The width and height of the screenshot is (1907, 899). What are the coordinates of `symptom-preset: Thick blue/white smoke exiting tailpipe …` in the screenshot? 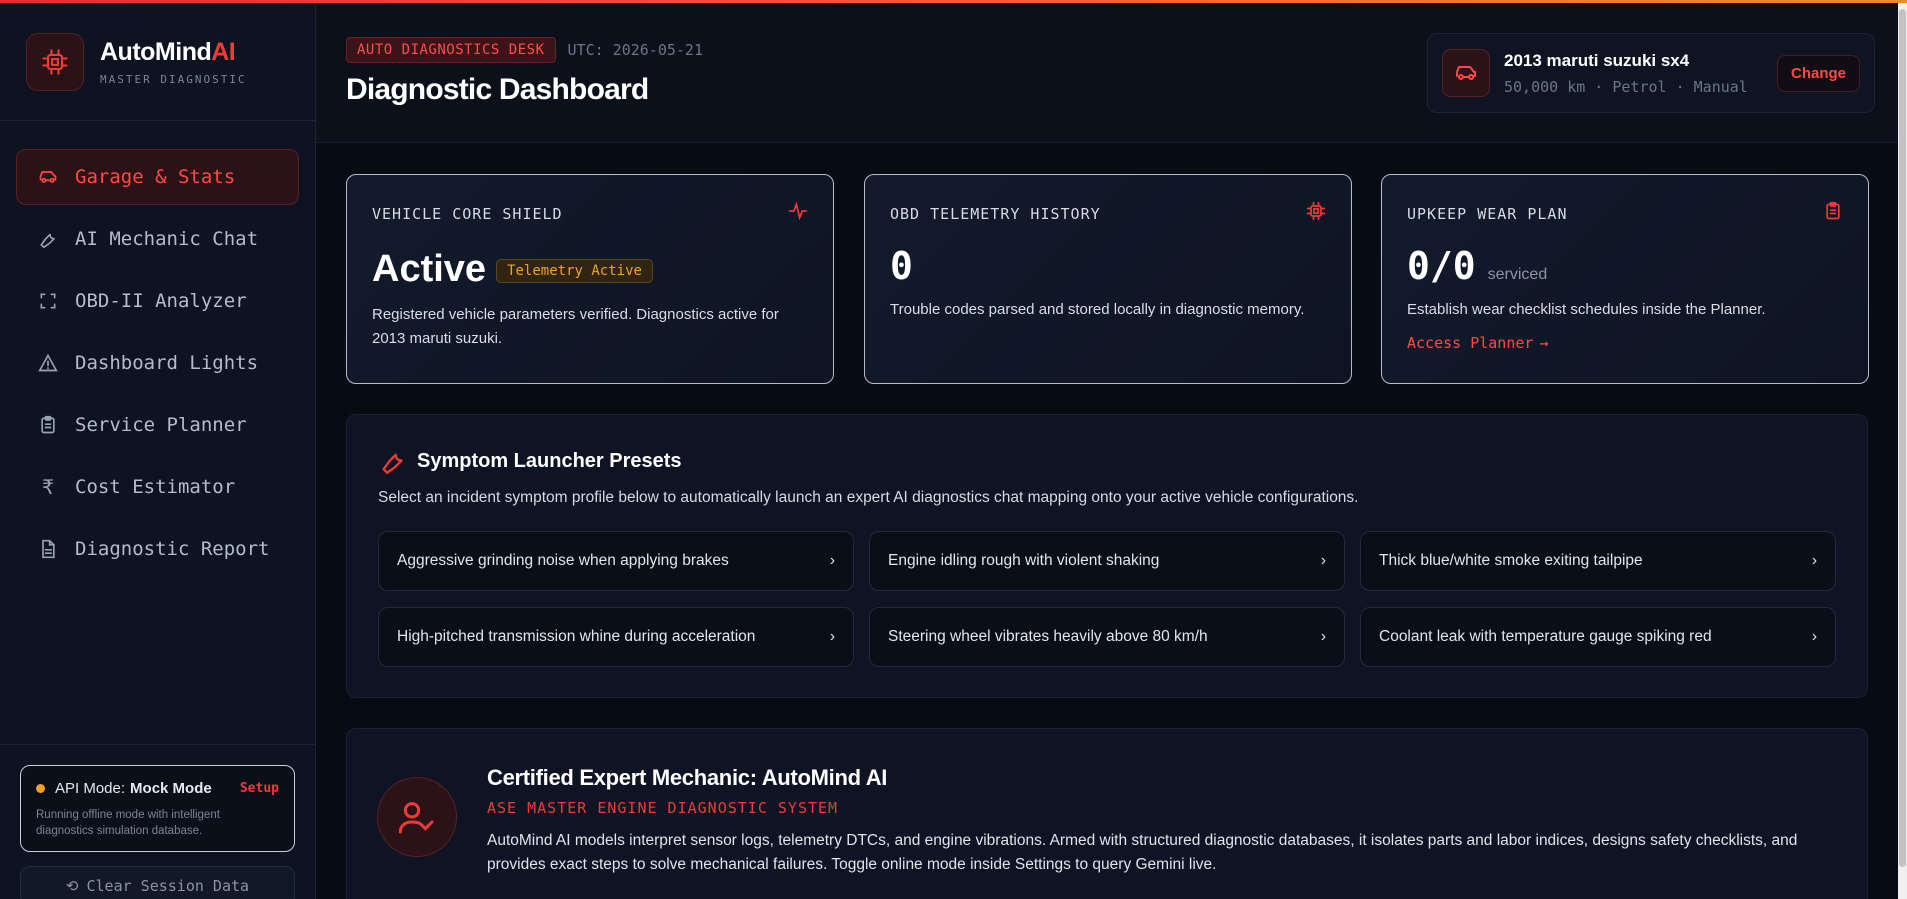 It's located at (1598, 561).